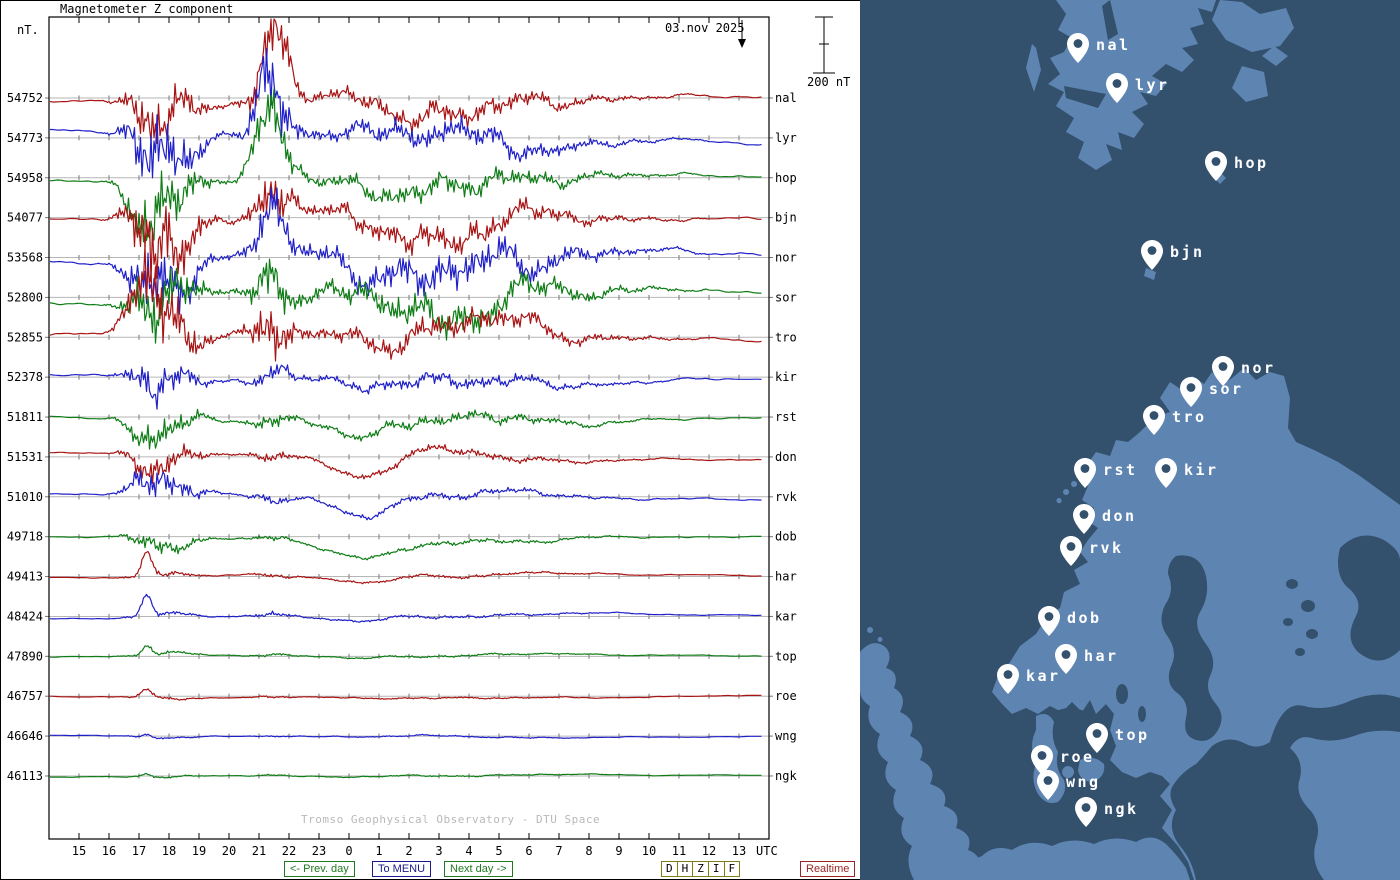 The height and width of the screenshot is (880, 1400). Describe the element at coordinates (25, 736) in the screenshot. I see `y-axis-value-wng: 46646` at that location.